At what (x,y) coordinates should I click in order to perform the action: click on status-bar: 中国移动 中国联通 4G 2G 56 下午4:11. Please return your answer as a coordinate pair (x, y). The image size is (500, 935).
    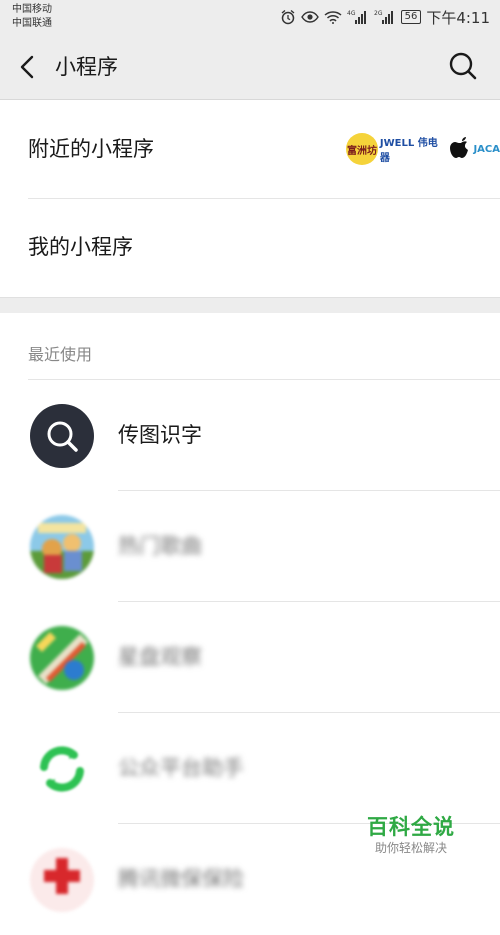
    Looking at the image, I should click on (250, 16).